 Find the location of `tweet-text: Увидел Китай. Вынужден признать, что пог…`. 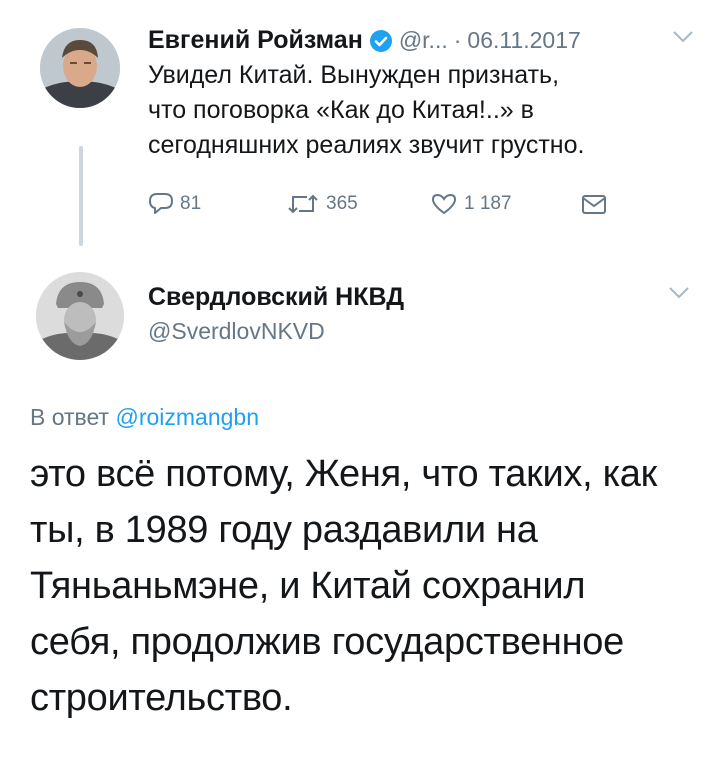

tweet-text: Увидел Китай. Вынужден признать, что пог… is located at coordinates (428, 110).